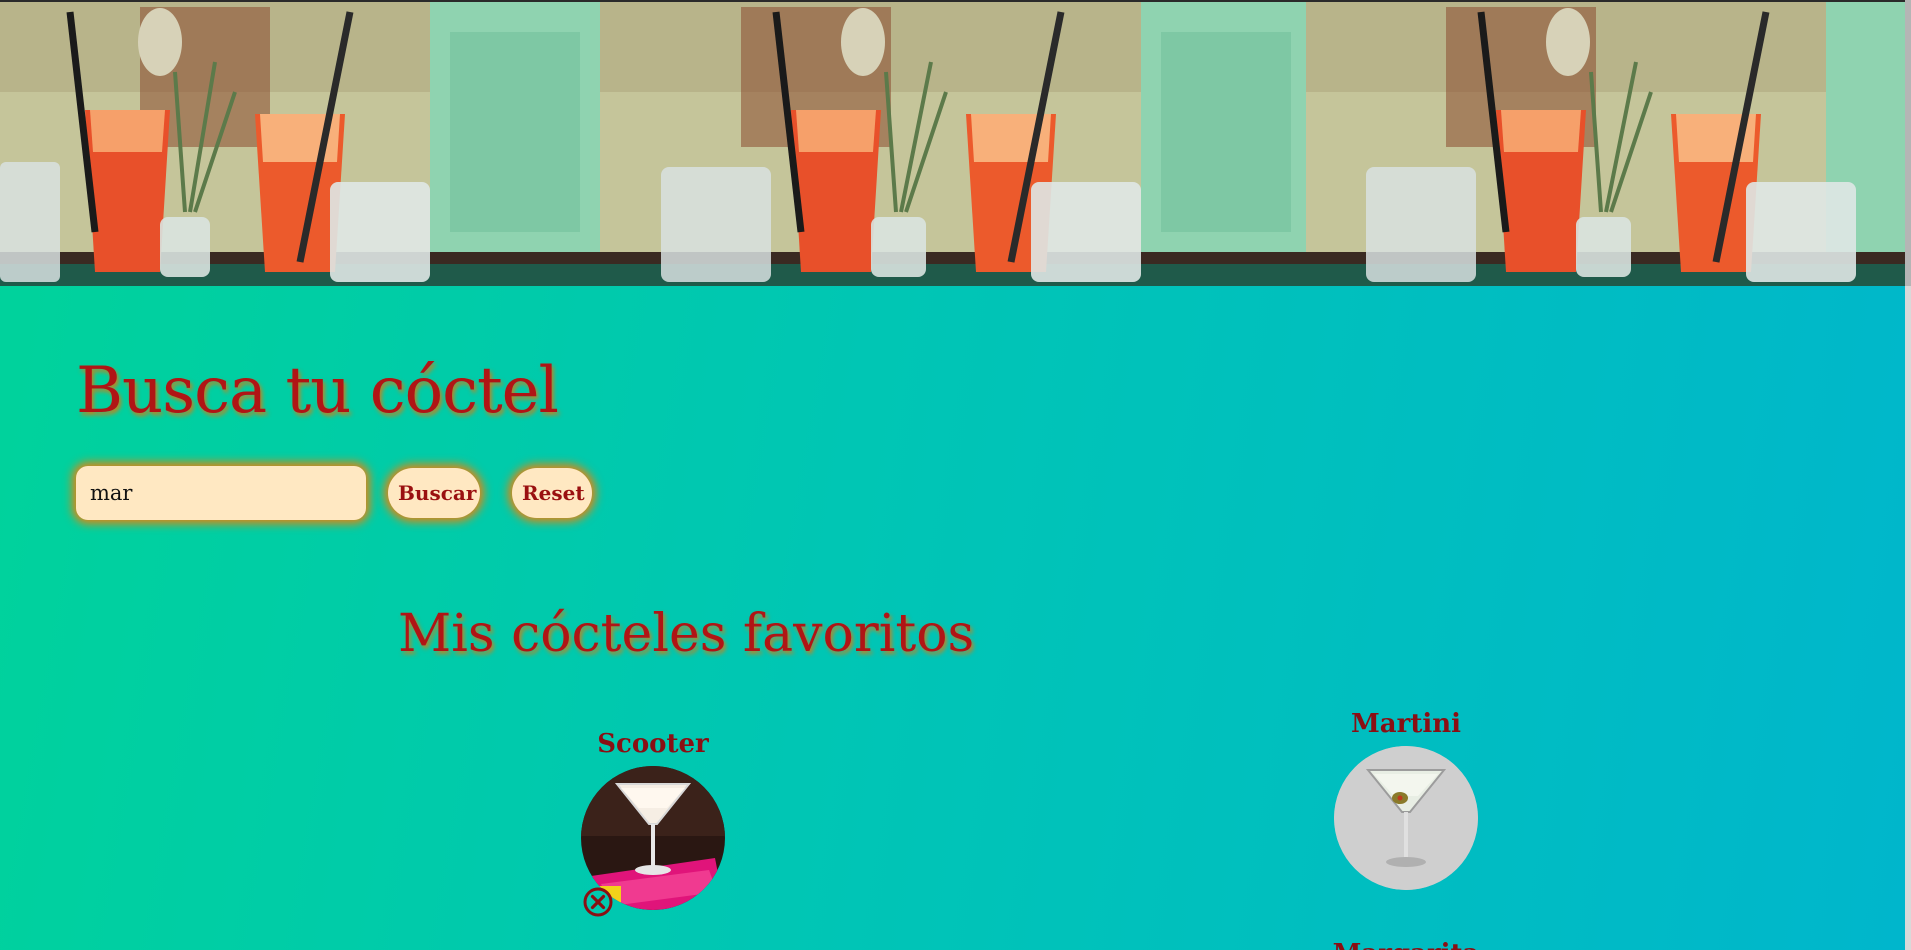  I want to click on favorite-card-name: Martini, so click(1406, 724).